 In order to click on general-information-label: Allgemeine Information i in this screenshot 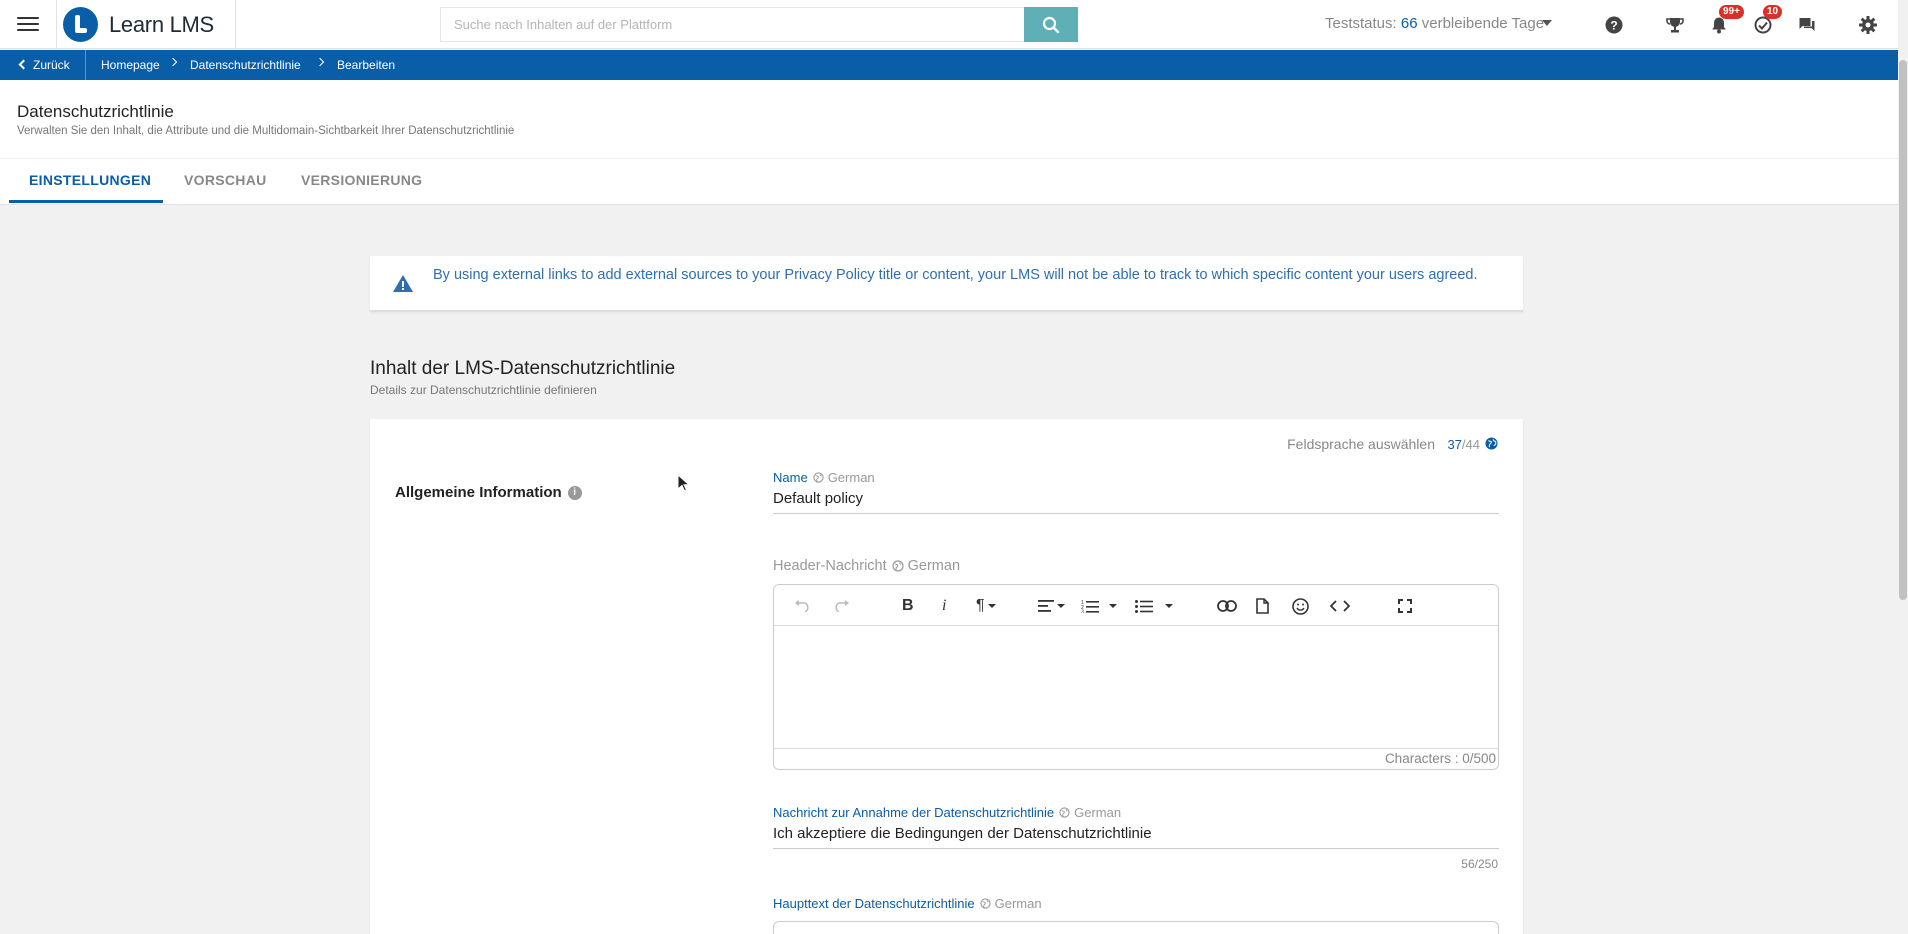, I will do `click(488, 492)`.